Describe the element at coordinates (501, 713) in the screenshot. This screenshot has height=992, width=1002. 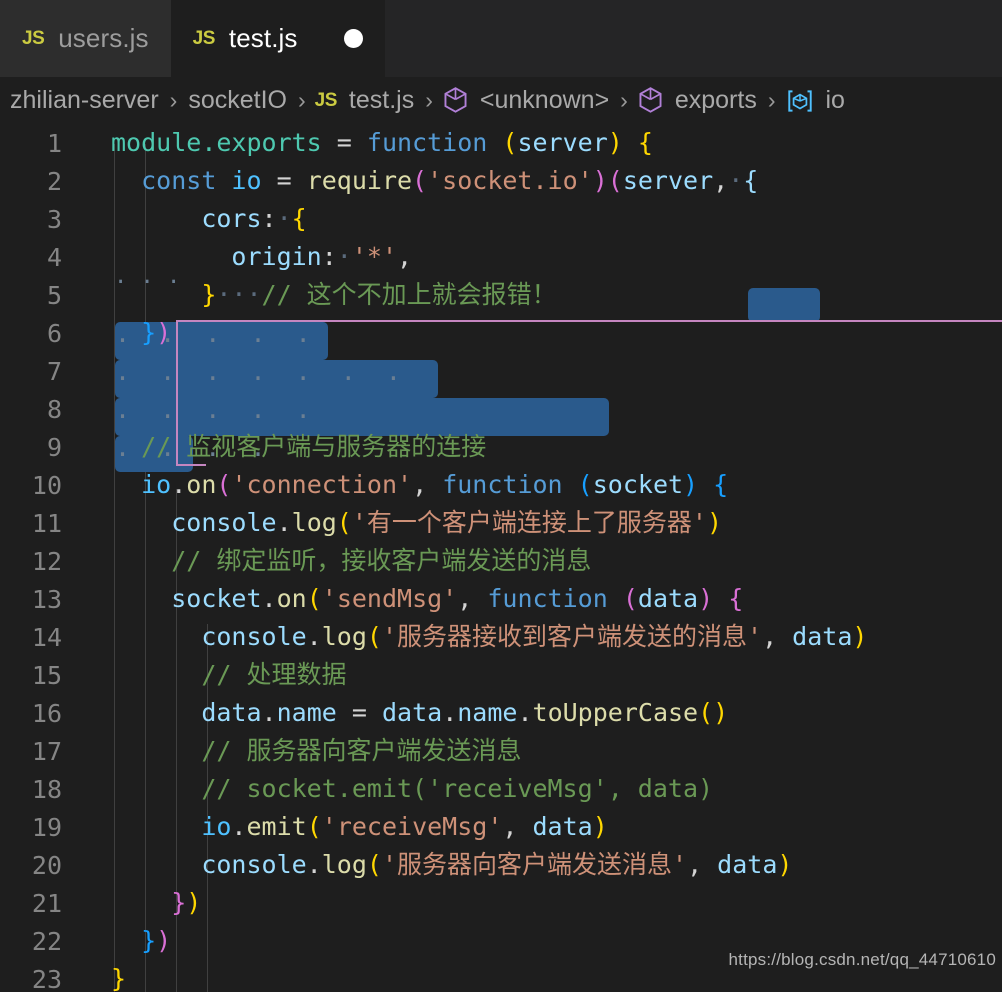
I see `code-line: 16 data.name = data.name.toUpperCase()` at that location.